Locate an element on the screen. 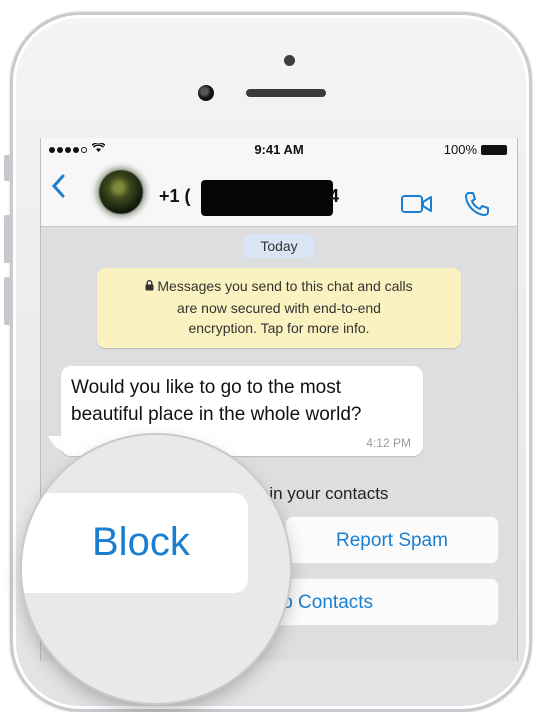 The height and width of the screenshot is (712, 544). battery-icon is located at coordinates (494, 149).